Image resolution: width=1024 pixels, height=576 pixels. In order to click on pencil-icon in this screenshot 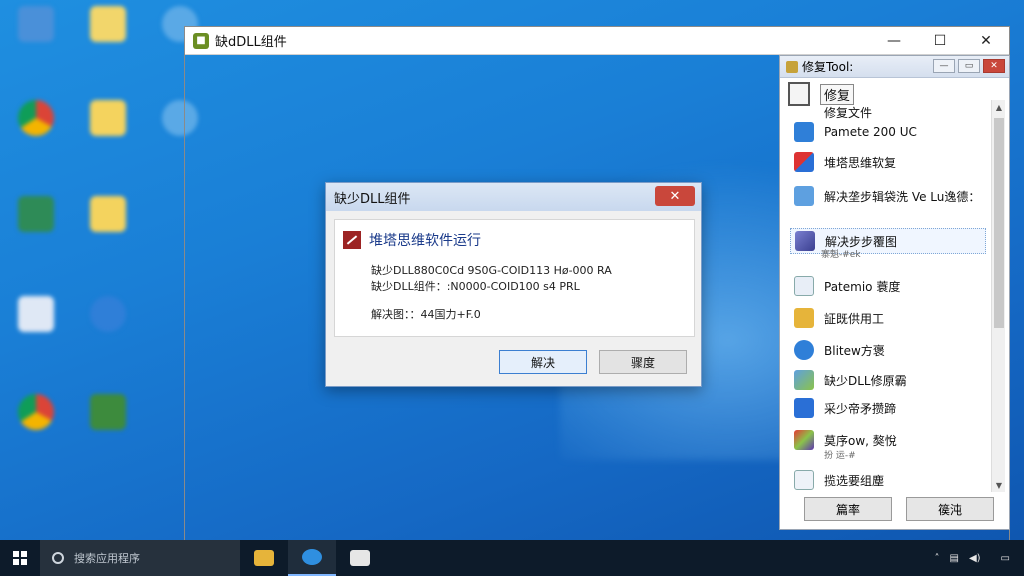, I will do `click(804, 440)`.